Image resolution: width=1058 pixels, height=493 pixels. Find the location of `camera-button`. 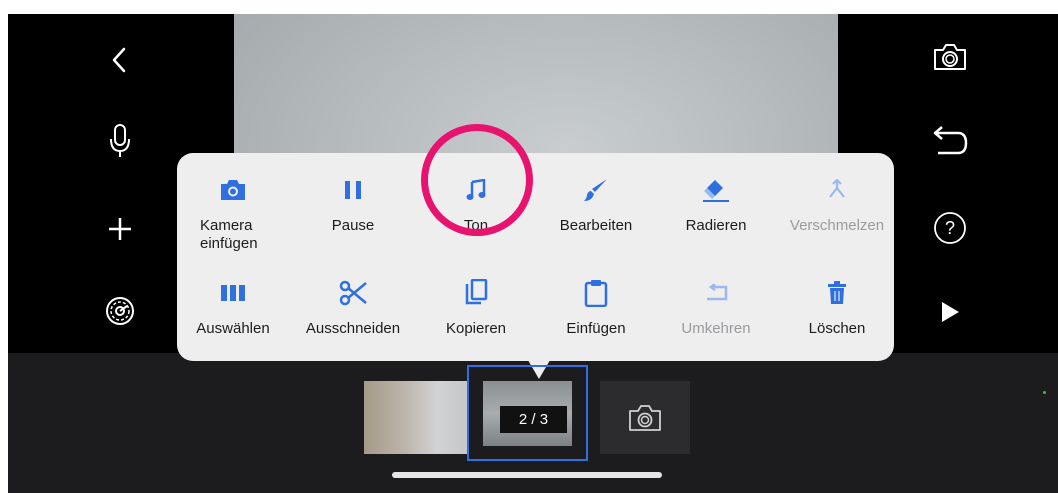

camera-button is located at coordinates (950, 57).